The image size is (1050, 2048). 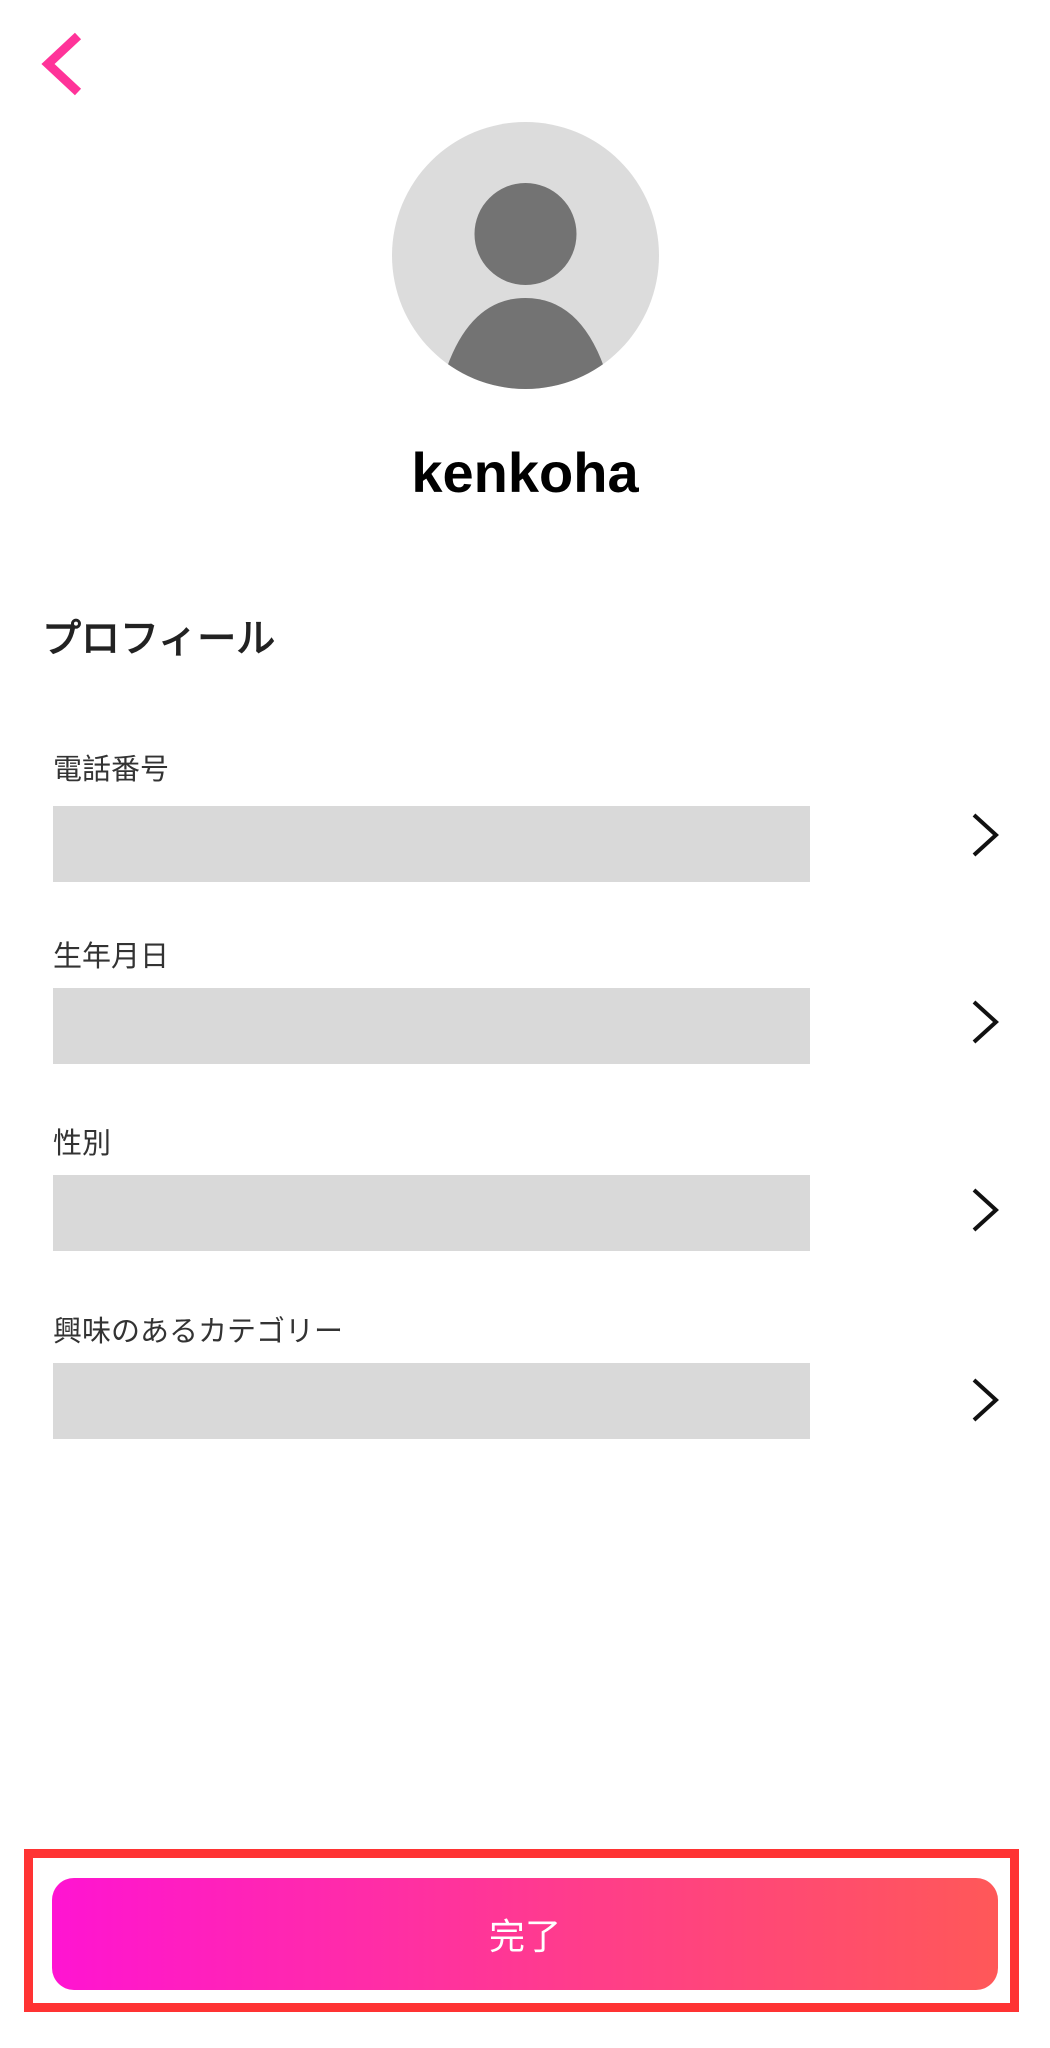 What do you see at coordinates (431, 1213) in the screenshot?
I see `gender-field` at bounding box center [431, 1213].